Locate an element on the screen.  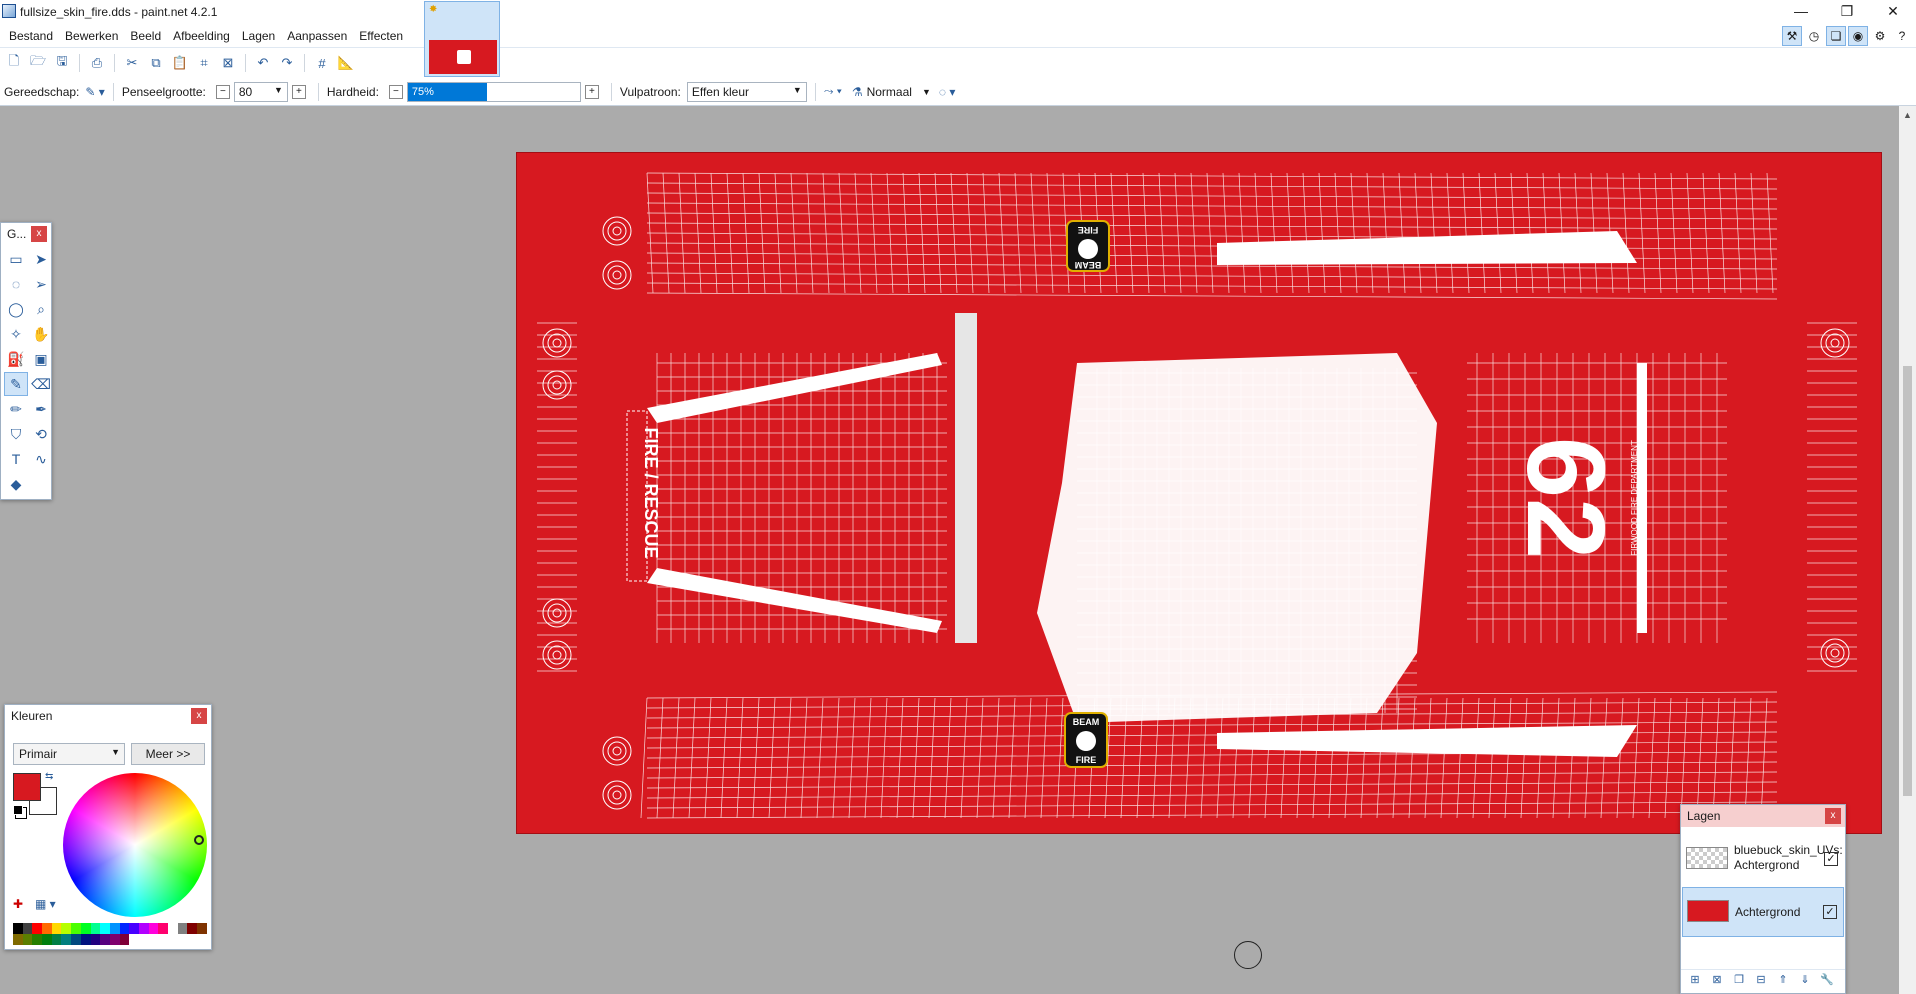
save-icon: 🖫 is located at coordinates (62, 63).